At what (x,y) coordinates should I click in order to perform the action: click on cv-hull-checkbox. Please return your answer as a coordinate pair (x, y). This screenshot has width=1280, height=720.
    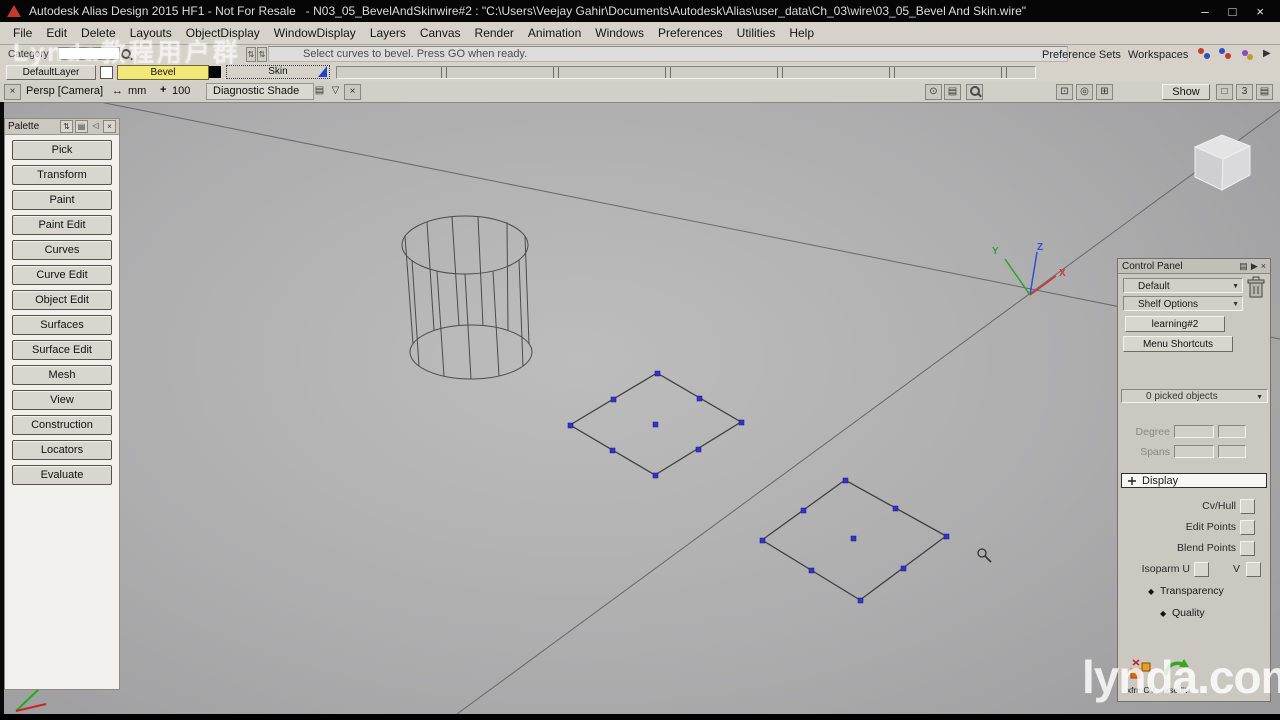
    Looking at the image, I should click on (1247, 506).